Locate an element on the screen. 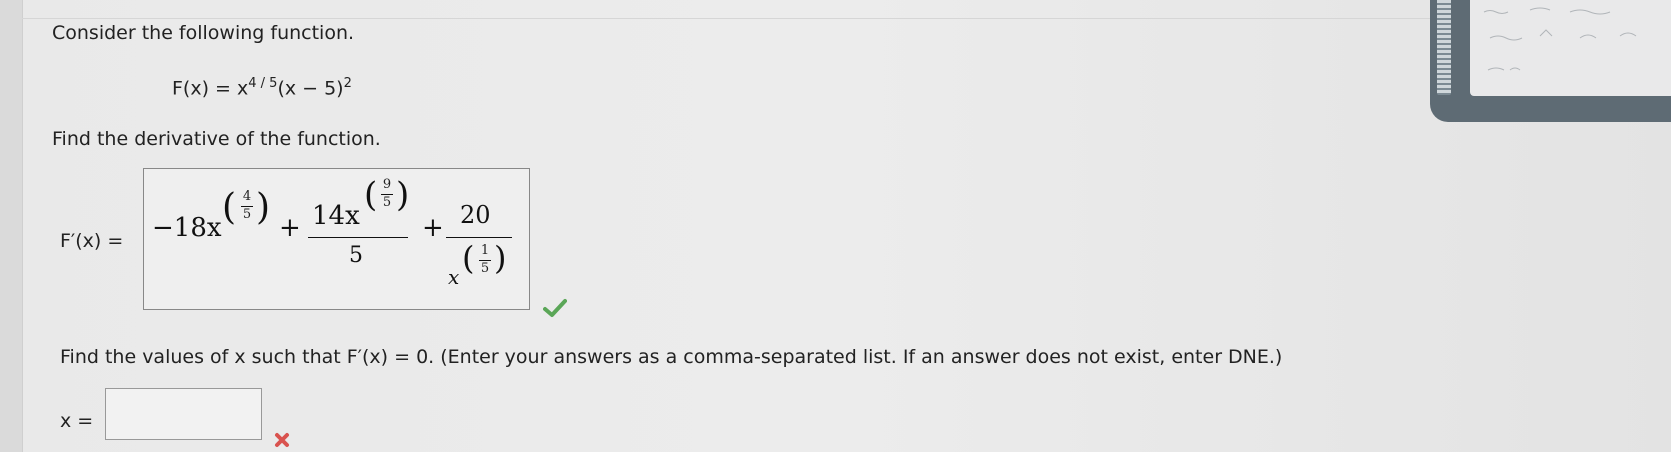  left-margin is located at coordinates (11, 226).